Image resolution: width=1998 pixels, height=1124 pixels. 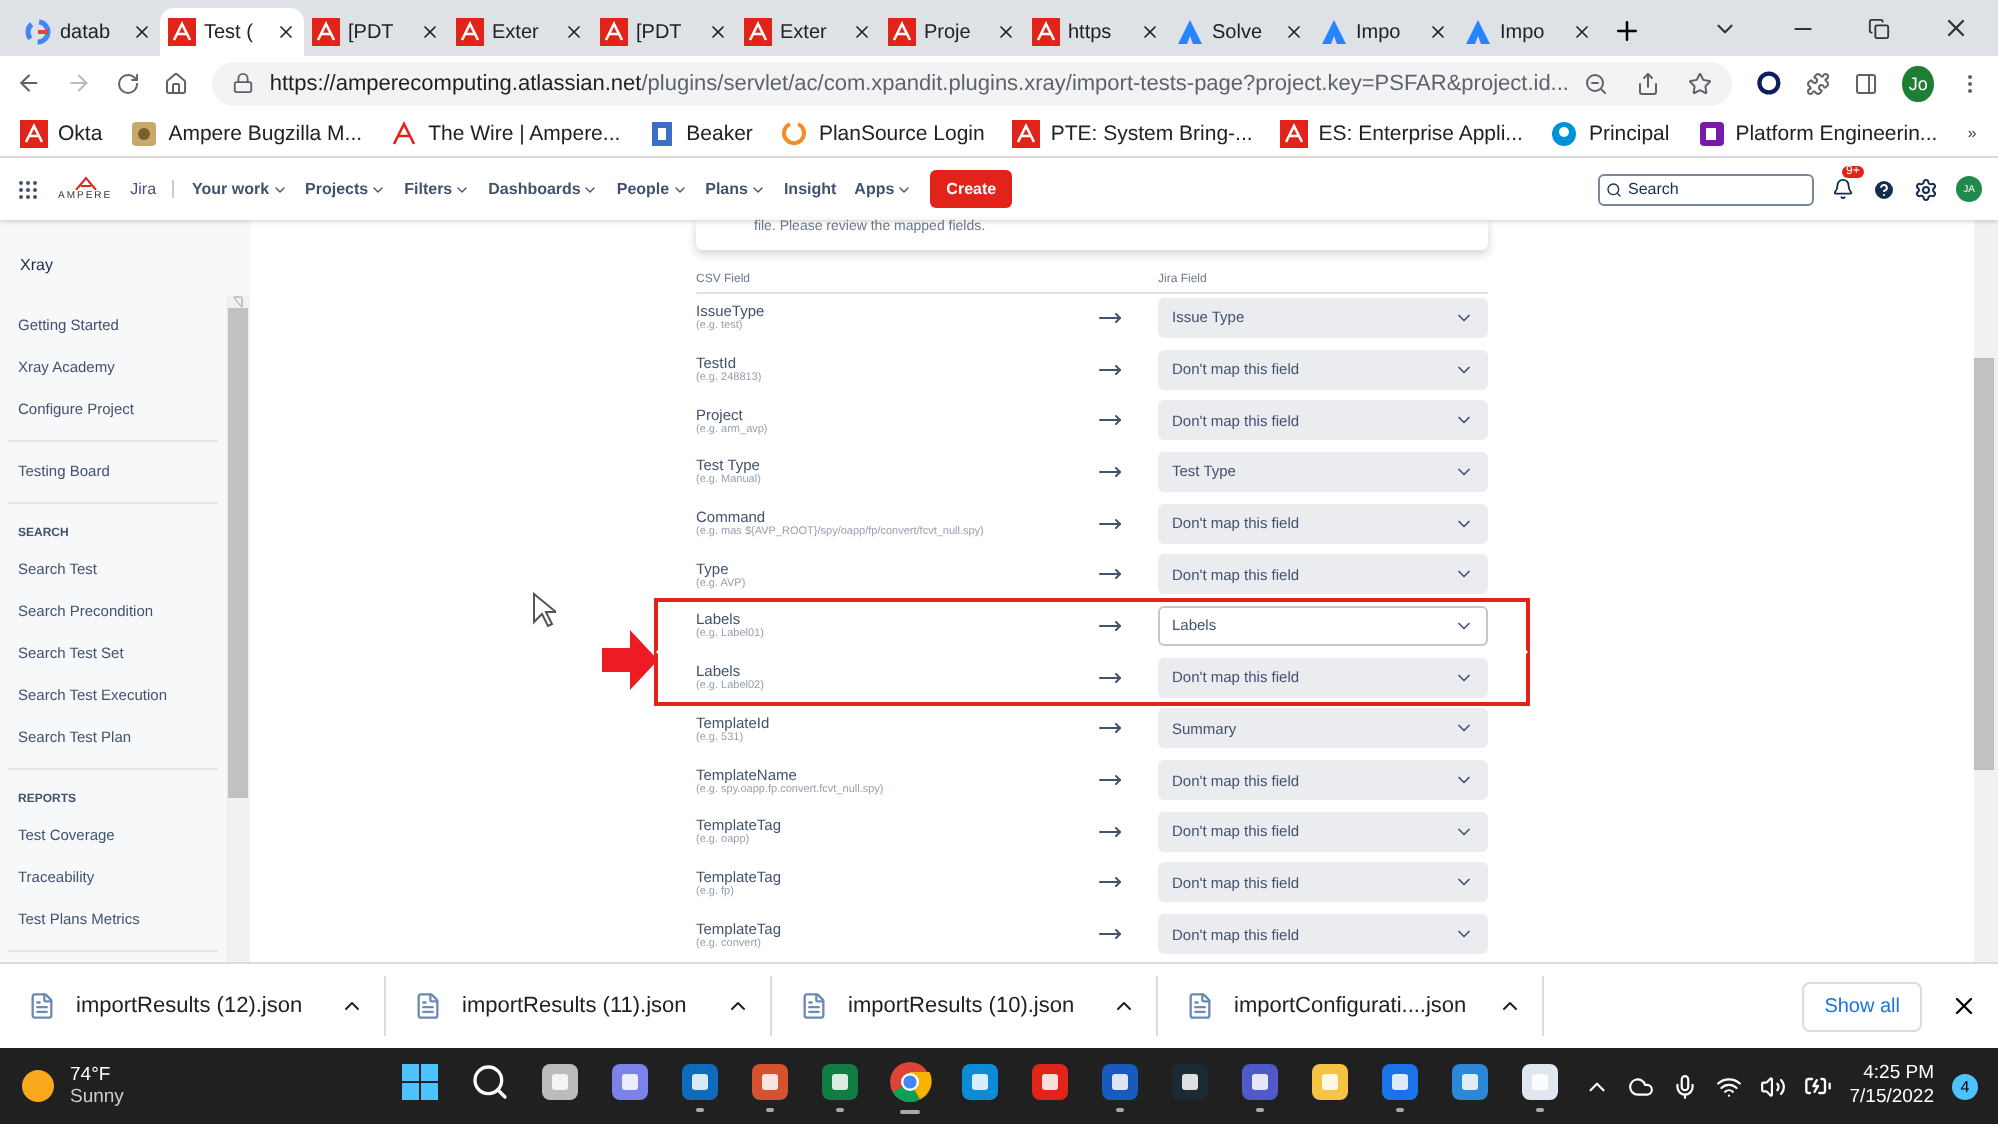 What do you see at coordinates (1610, 133) in the screenshot?
I see `bookmark: Principal` at bounding box center [1610, 133].